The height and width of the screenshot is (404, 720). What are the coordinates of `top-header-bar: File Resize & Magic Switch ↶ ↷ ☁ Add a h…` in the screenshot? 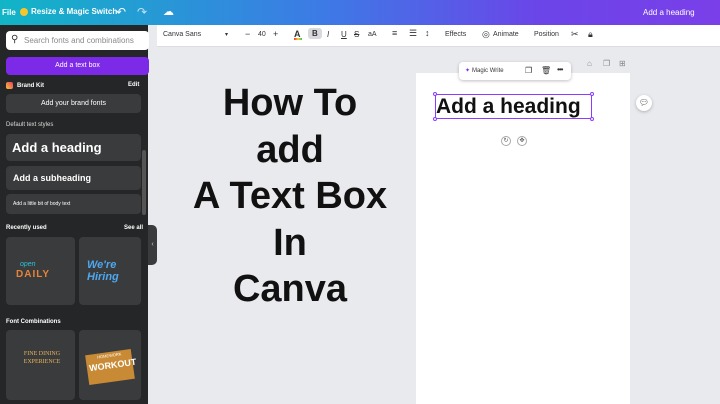 It's located at (360, 12).